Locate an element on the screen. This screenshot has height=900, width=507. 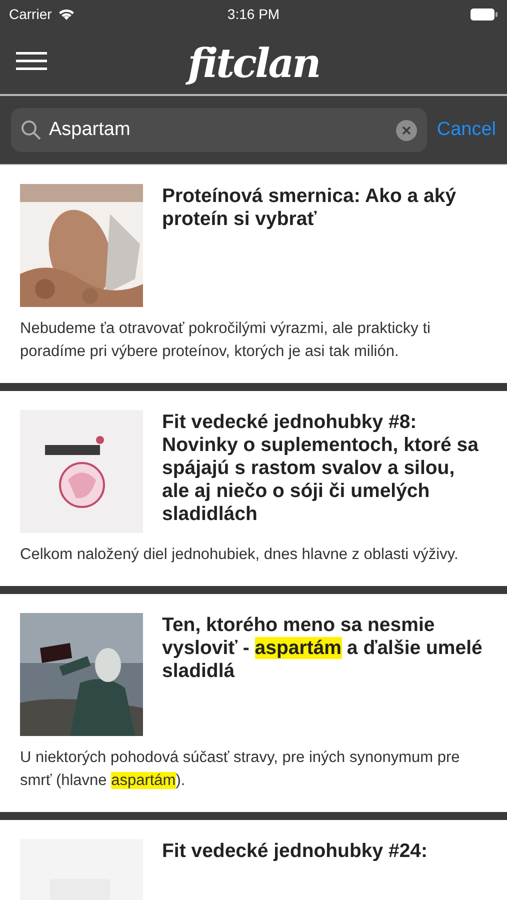
search-icon is located at coordinates (31, 130).